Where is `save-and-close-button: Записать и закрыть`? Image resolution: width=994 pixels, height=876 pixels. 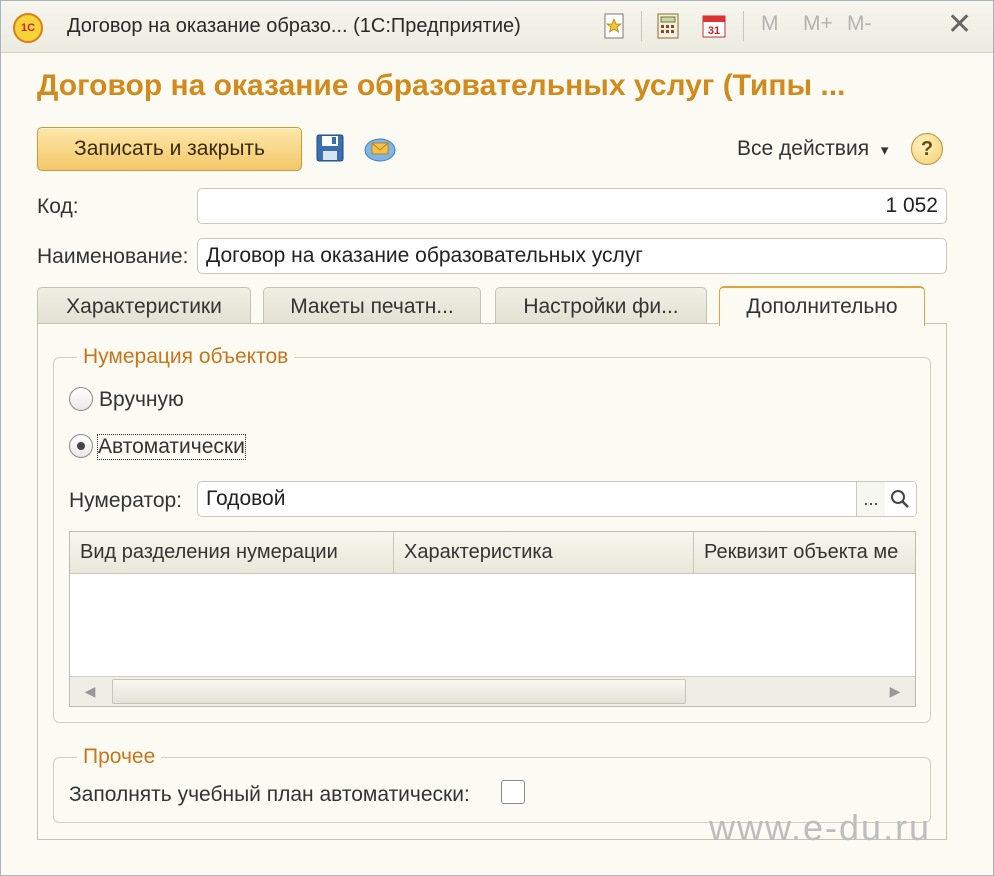
save-and-close-button: Записать и закрыть is located at coordinates (169, 149).